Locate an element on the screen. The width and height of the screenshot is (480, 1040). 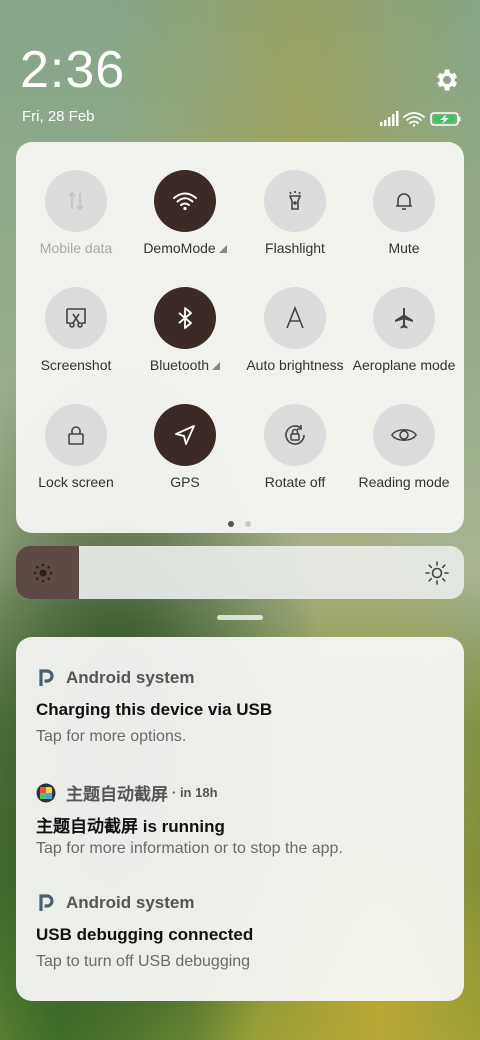
flashlight-icon is located at coordinates (295, 201).